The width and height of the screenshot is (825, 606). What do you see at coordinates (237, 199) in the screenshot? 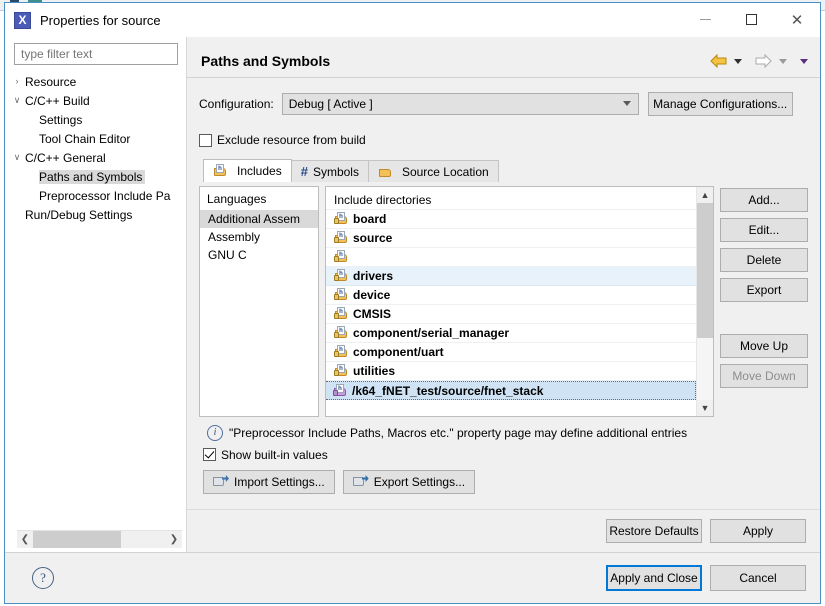
I see `languages-header: Languages` at bounding box center [237, 199].